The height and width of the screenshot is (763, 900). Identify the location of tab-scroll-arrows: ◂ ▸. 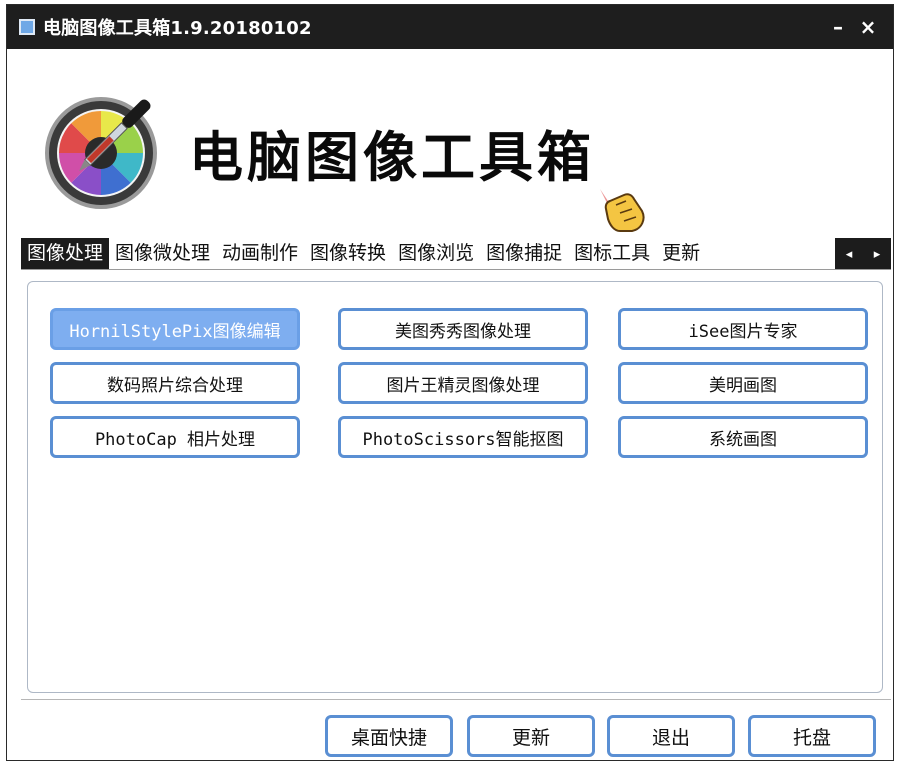
(863, 253).